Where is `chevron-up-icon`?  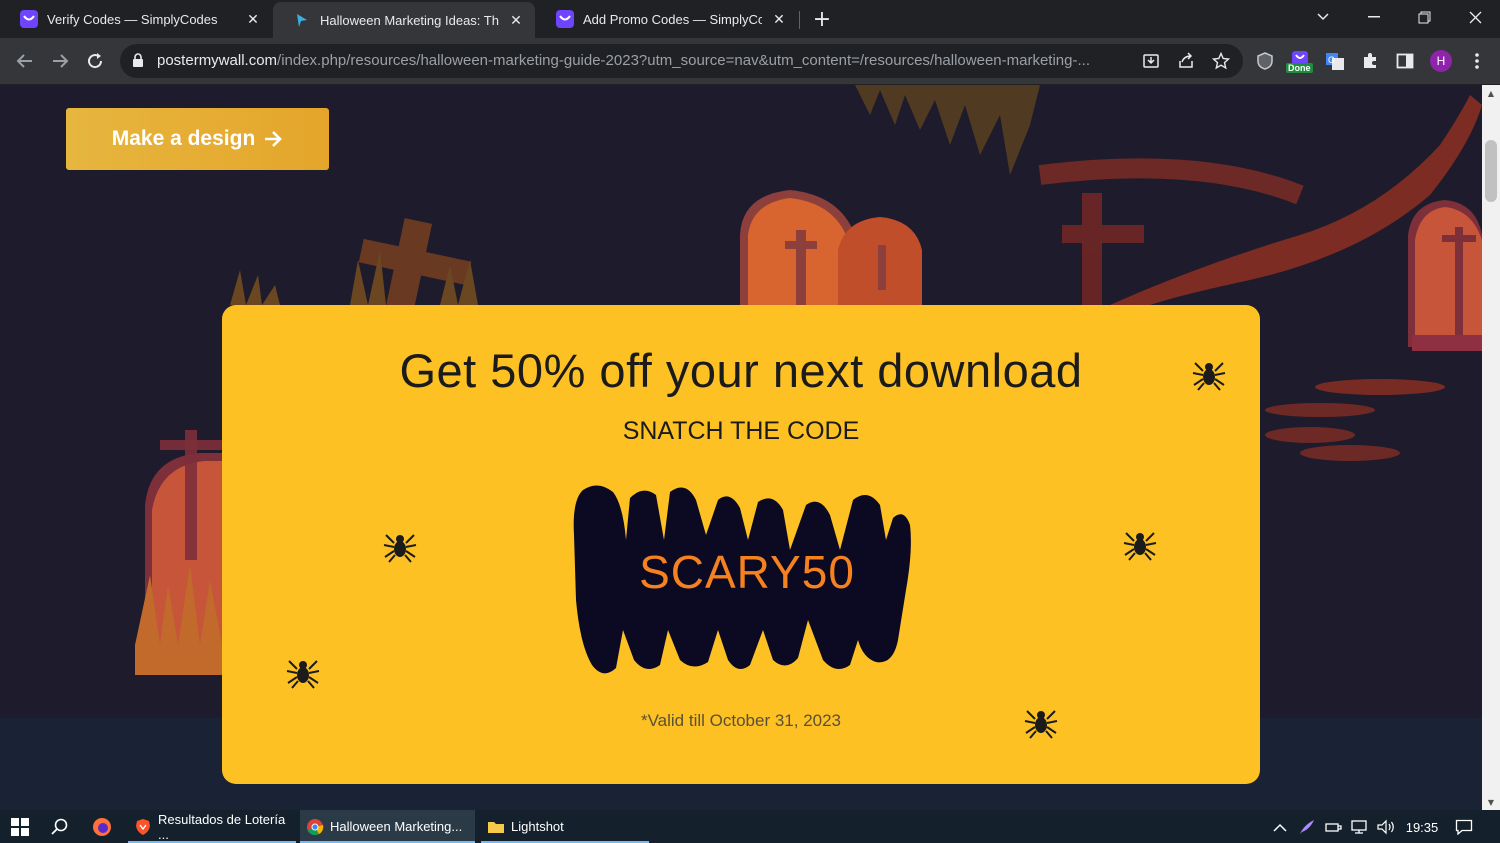 chevron-up-icon is located at coordinates (1280, 827).